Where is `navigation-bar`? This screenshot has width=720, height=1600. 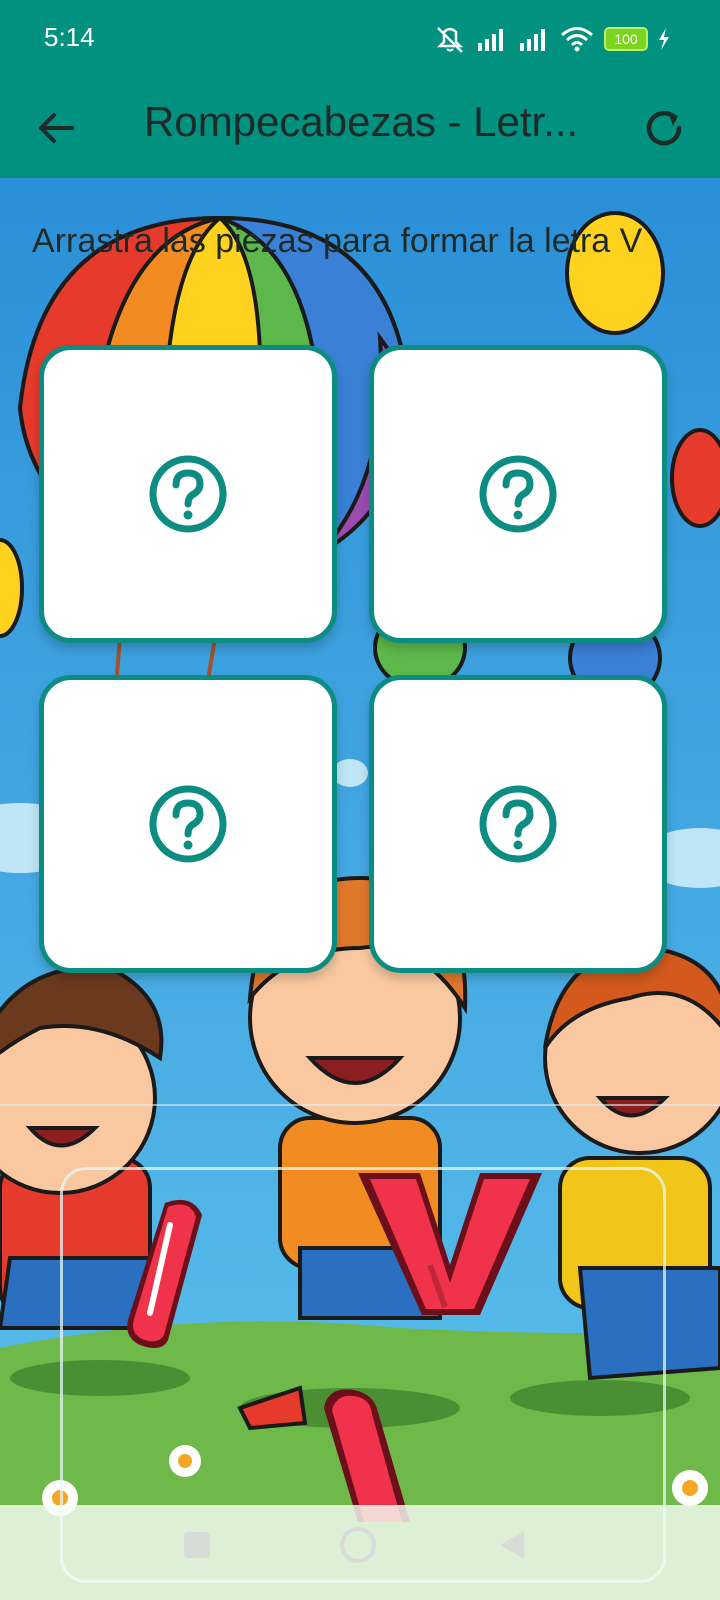
navigation-bar is located at coordinates (360, 1552).